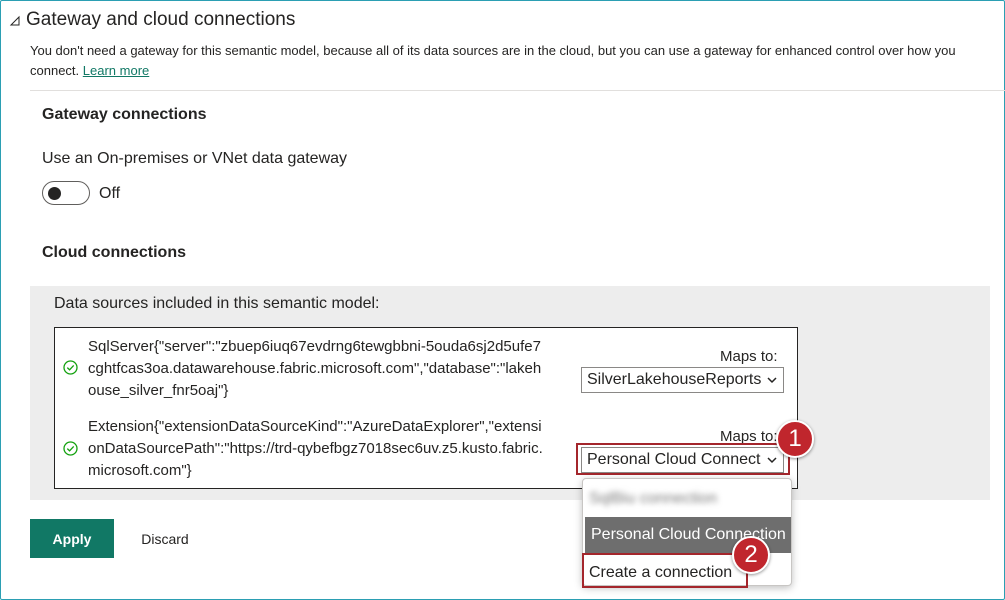  What do you see at coordinates (15, 21) in the screenshot?
I see `collapse-triangle-icon` at bounding box center [15, 21].